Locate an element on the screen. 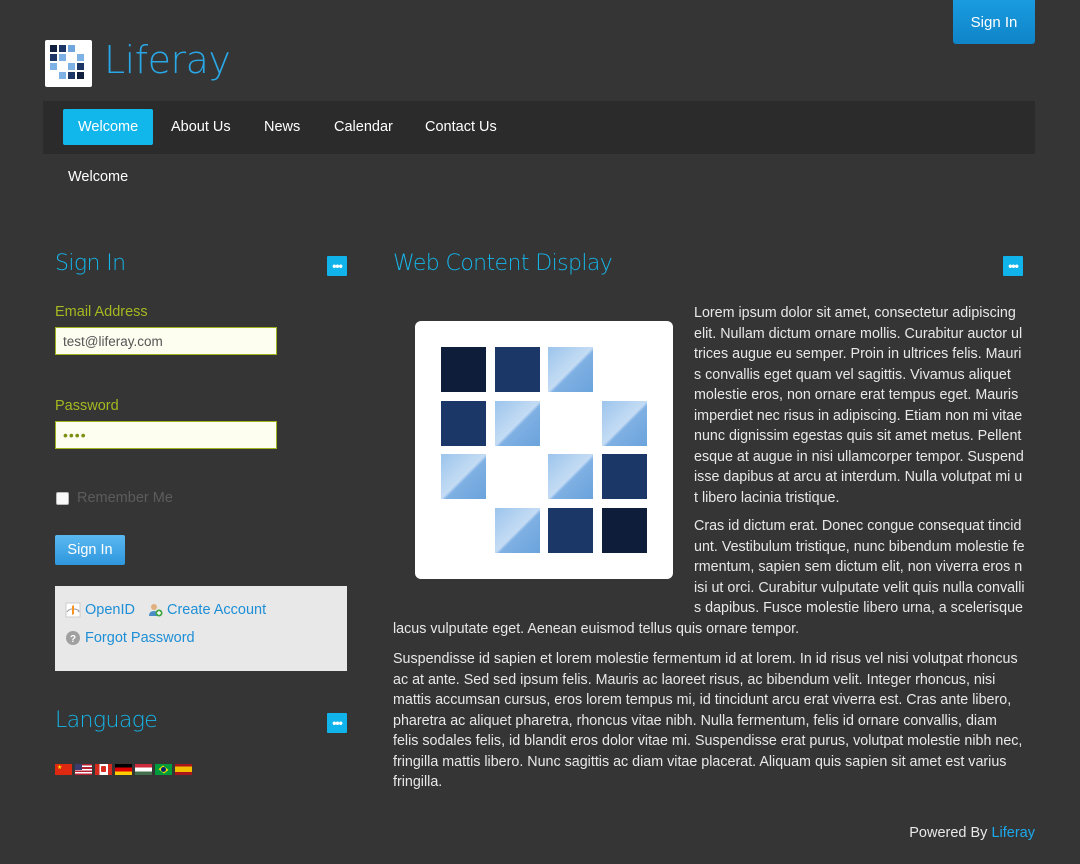 Image resolution: width=1080 pixels, height=864 pixels. forgot-password-link: ? Forgot Password is located at coordinates (130, 638).